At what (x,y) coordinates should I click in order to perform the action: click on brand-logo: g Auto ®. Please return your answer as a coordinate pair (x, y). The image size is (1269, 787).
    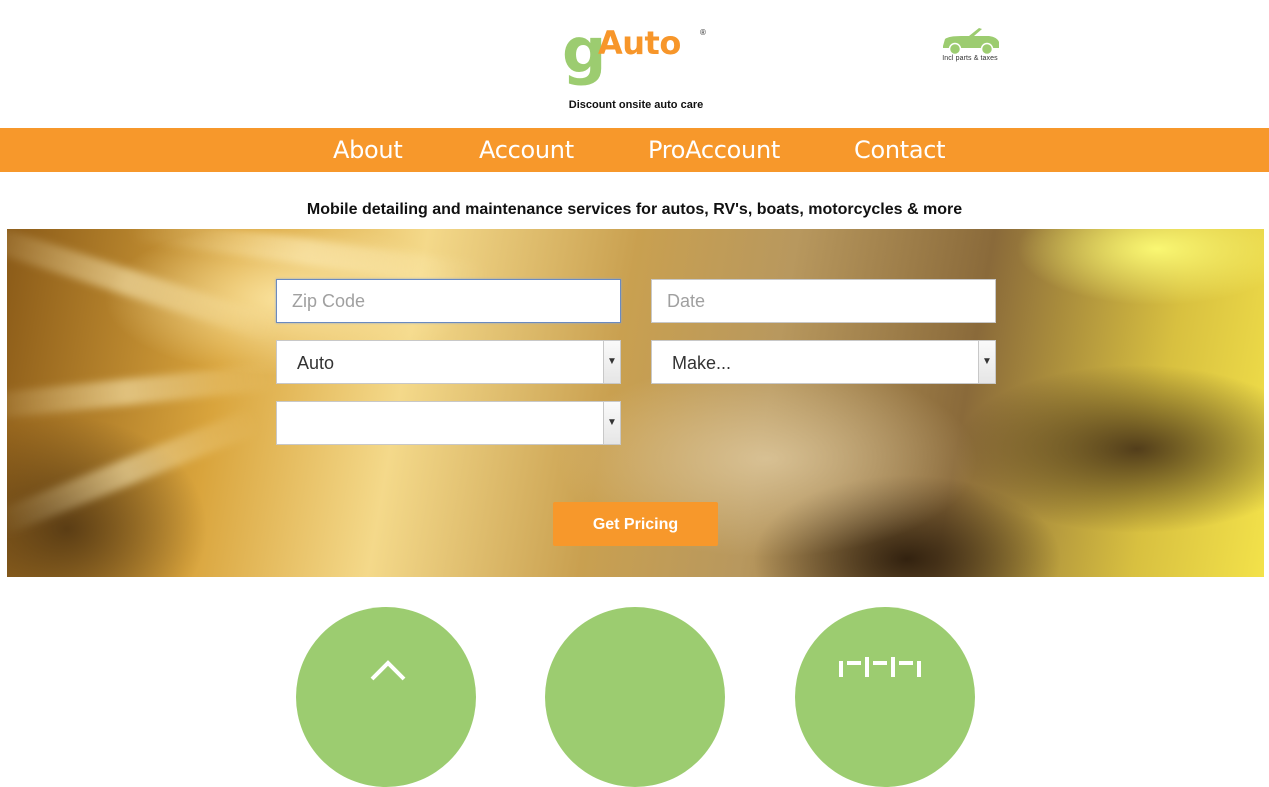
    Looking at the image, I should click on (642, 57).